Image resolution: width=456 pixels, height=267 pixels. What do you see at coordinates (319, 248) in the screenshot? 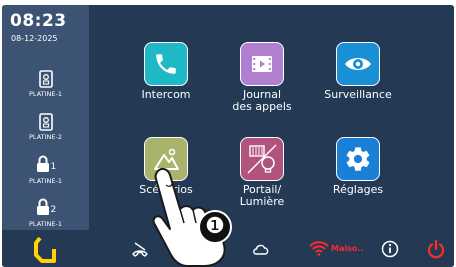
I see `wifi-icon` at bounding box center [319, 248].